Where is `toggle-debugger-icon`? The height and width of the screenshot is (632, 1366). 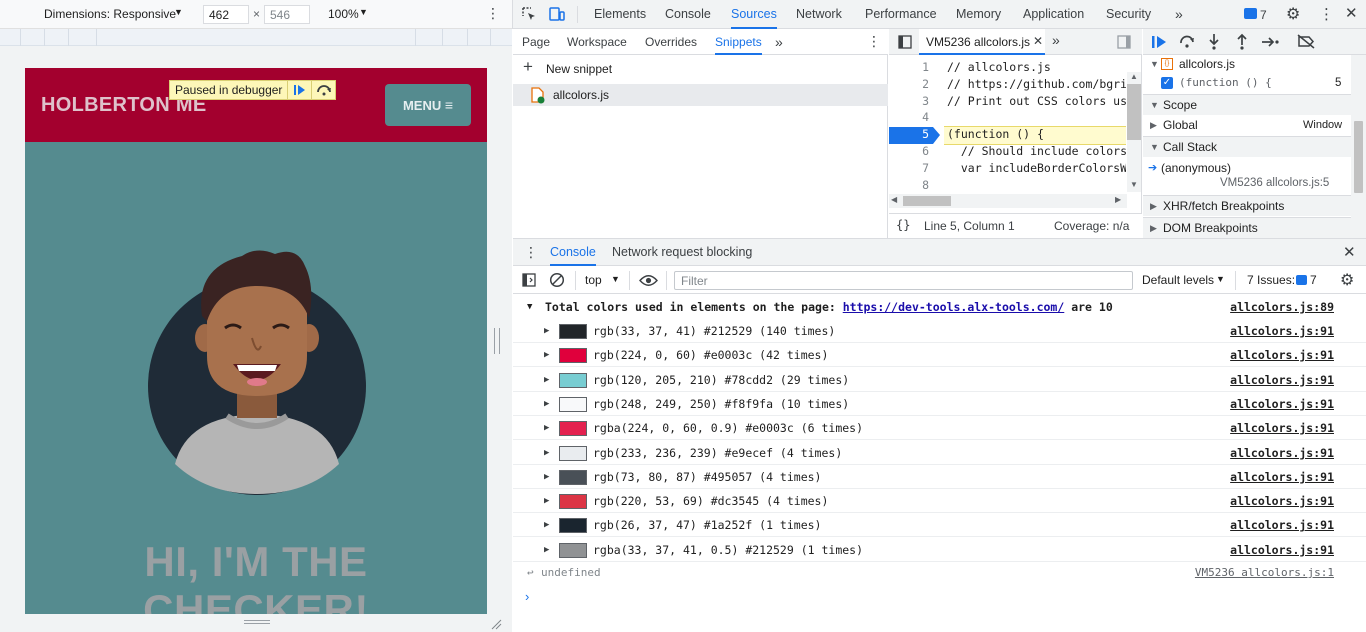 toggle-debugger-icon is located at coordinates (1124, 42).